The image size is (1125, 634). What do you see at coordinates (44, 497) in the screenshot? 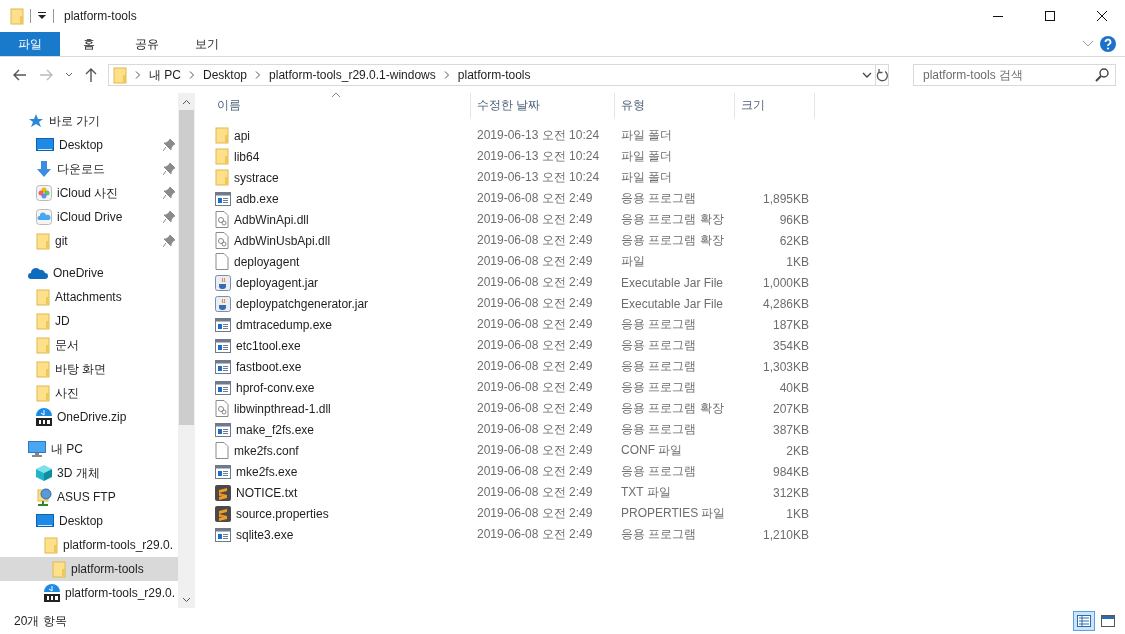
I see `network-drive-icon` at bounding box center [44, 497].